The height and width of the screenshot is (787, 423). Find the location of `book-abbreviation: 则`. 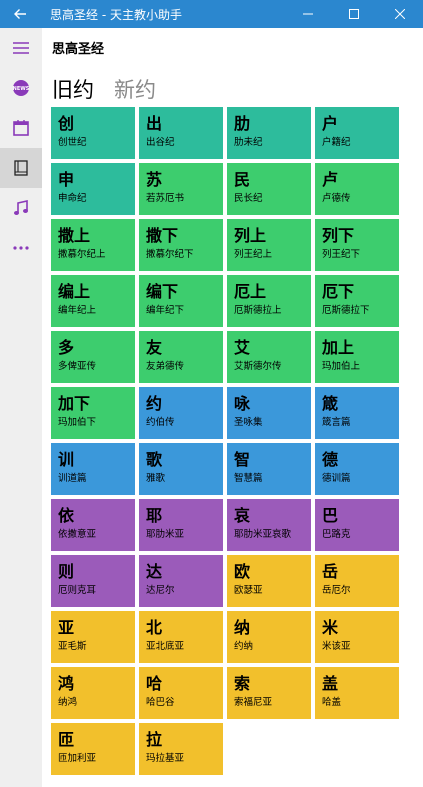

book-abbreviation: 则 is located at coordinates (66, 571).